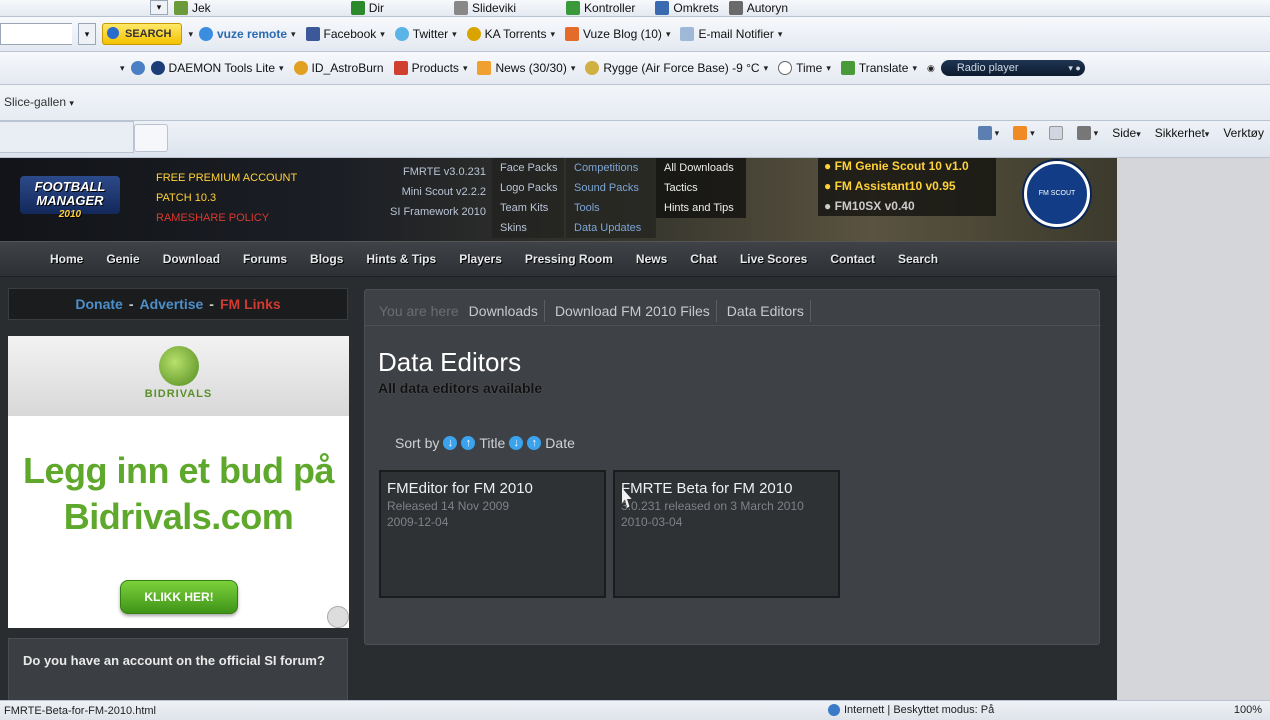 The image size is (1270, 720). I want to click on fm-links-link: FM Links, so click(250, 304).